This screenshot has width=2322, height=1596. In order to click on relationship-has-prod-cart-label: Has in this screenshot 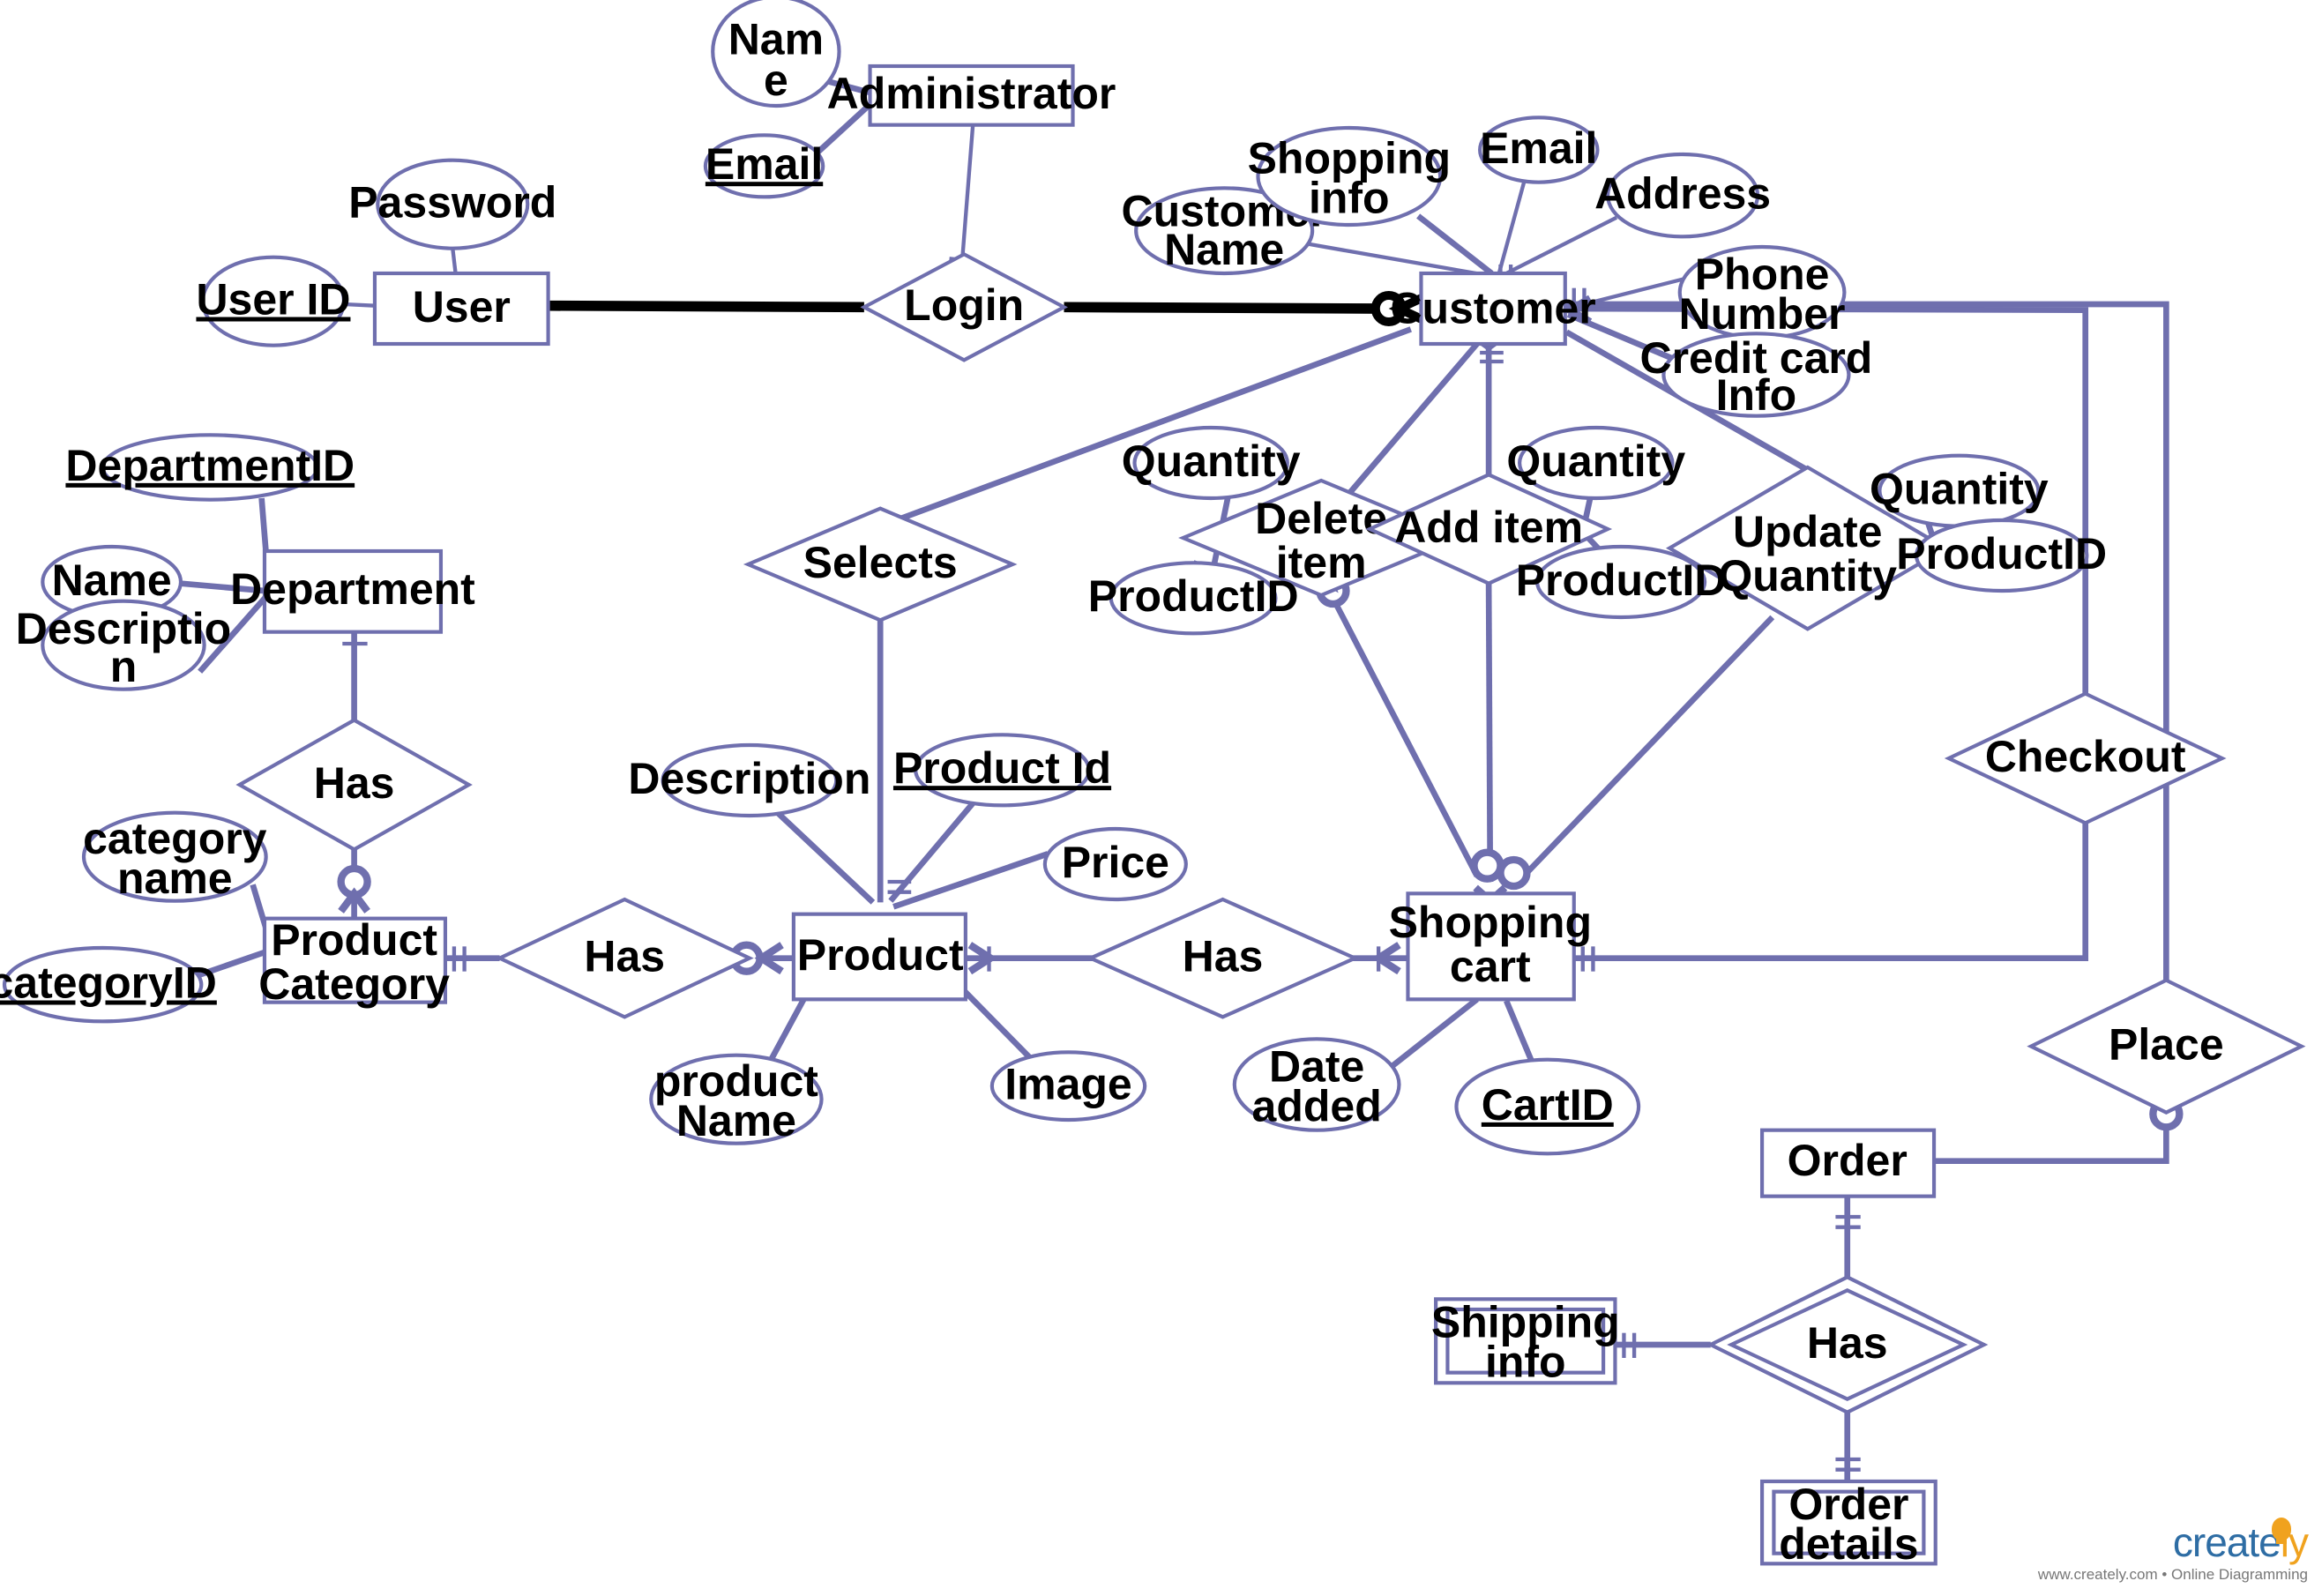, I will do `click(1223, 956)`.